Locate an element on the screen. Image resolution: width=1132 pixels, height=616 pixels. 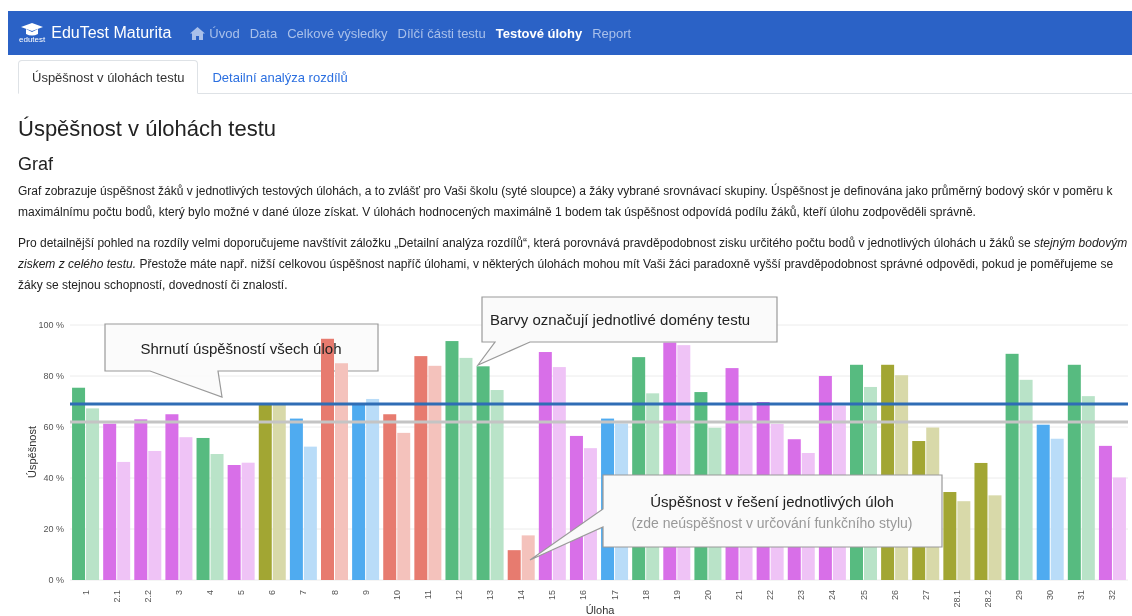
y-tick-label: 40 % is located at coordinates (53, 478).